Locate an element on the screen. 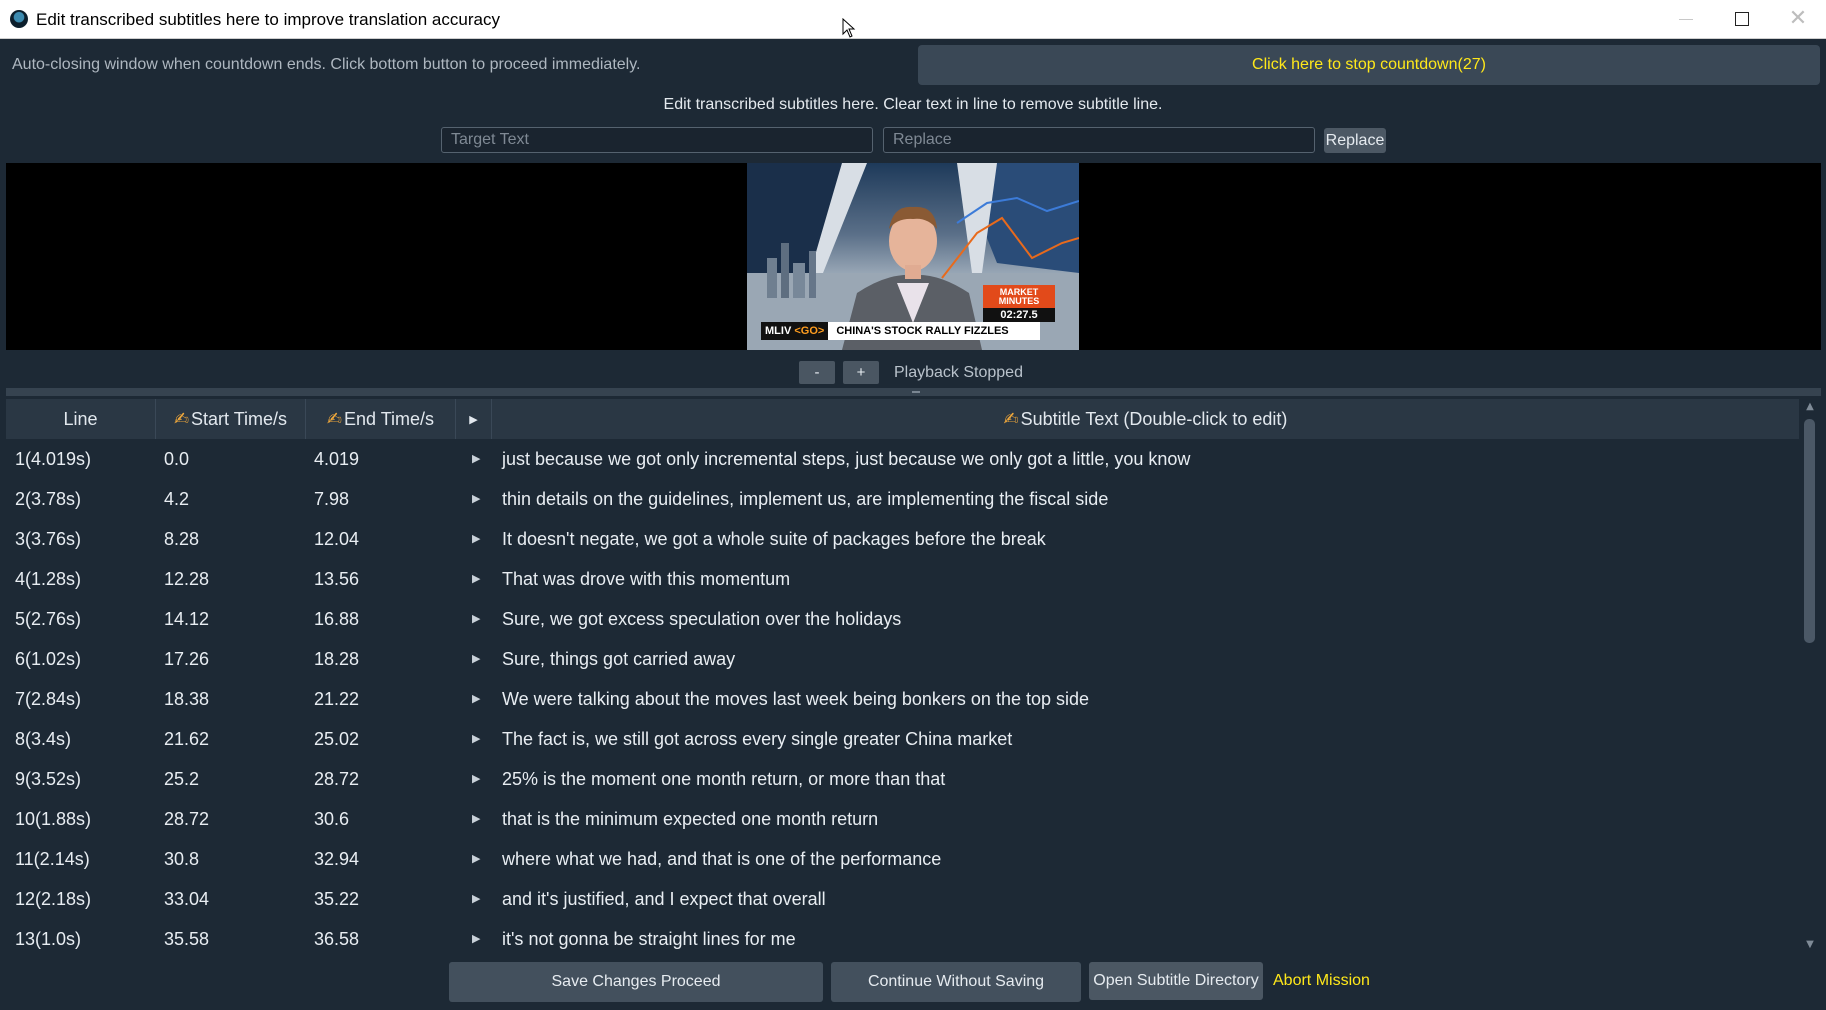 The height and width of the screenshot is (1010, 1826). start-time-cell: 33.04 is located at coordinates (186, 899).